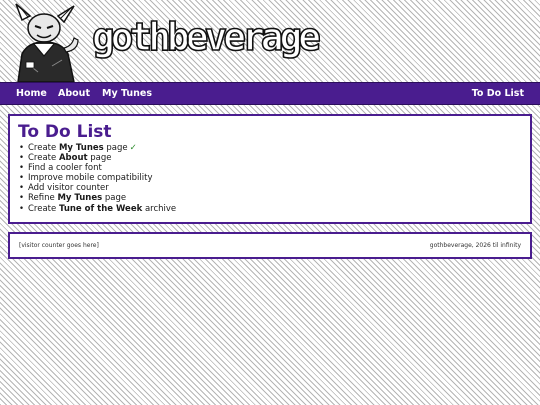 The height and width of the screenshot is (405, 540). I want to click on todo-item-text: Improve mobile compatibility, so click(90, 178).